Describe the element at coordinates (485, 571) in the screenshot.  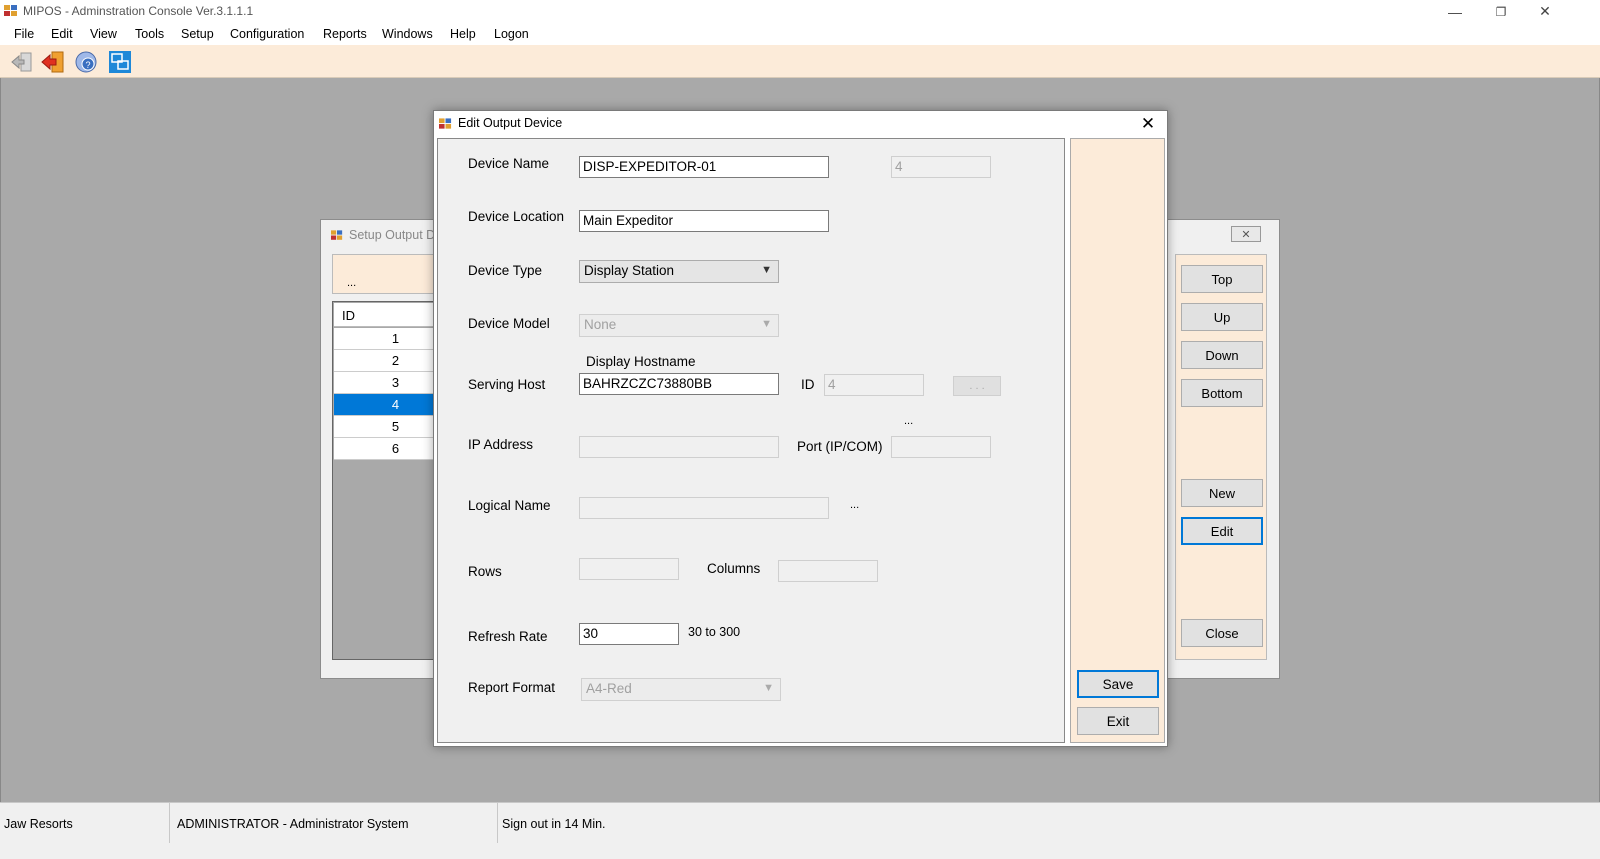
I see `rows-label: Rows` at that location.